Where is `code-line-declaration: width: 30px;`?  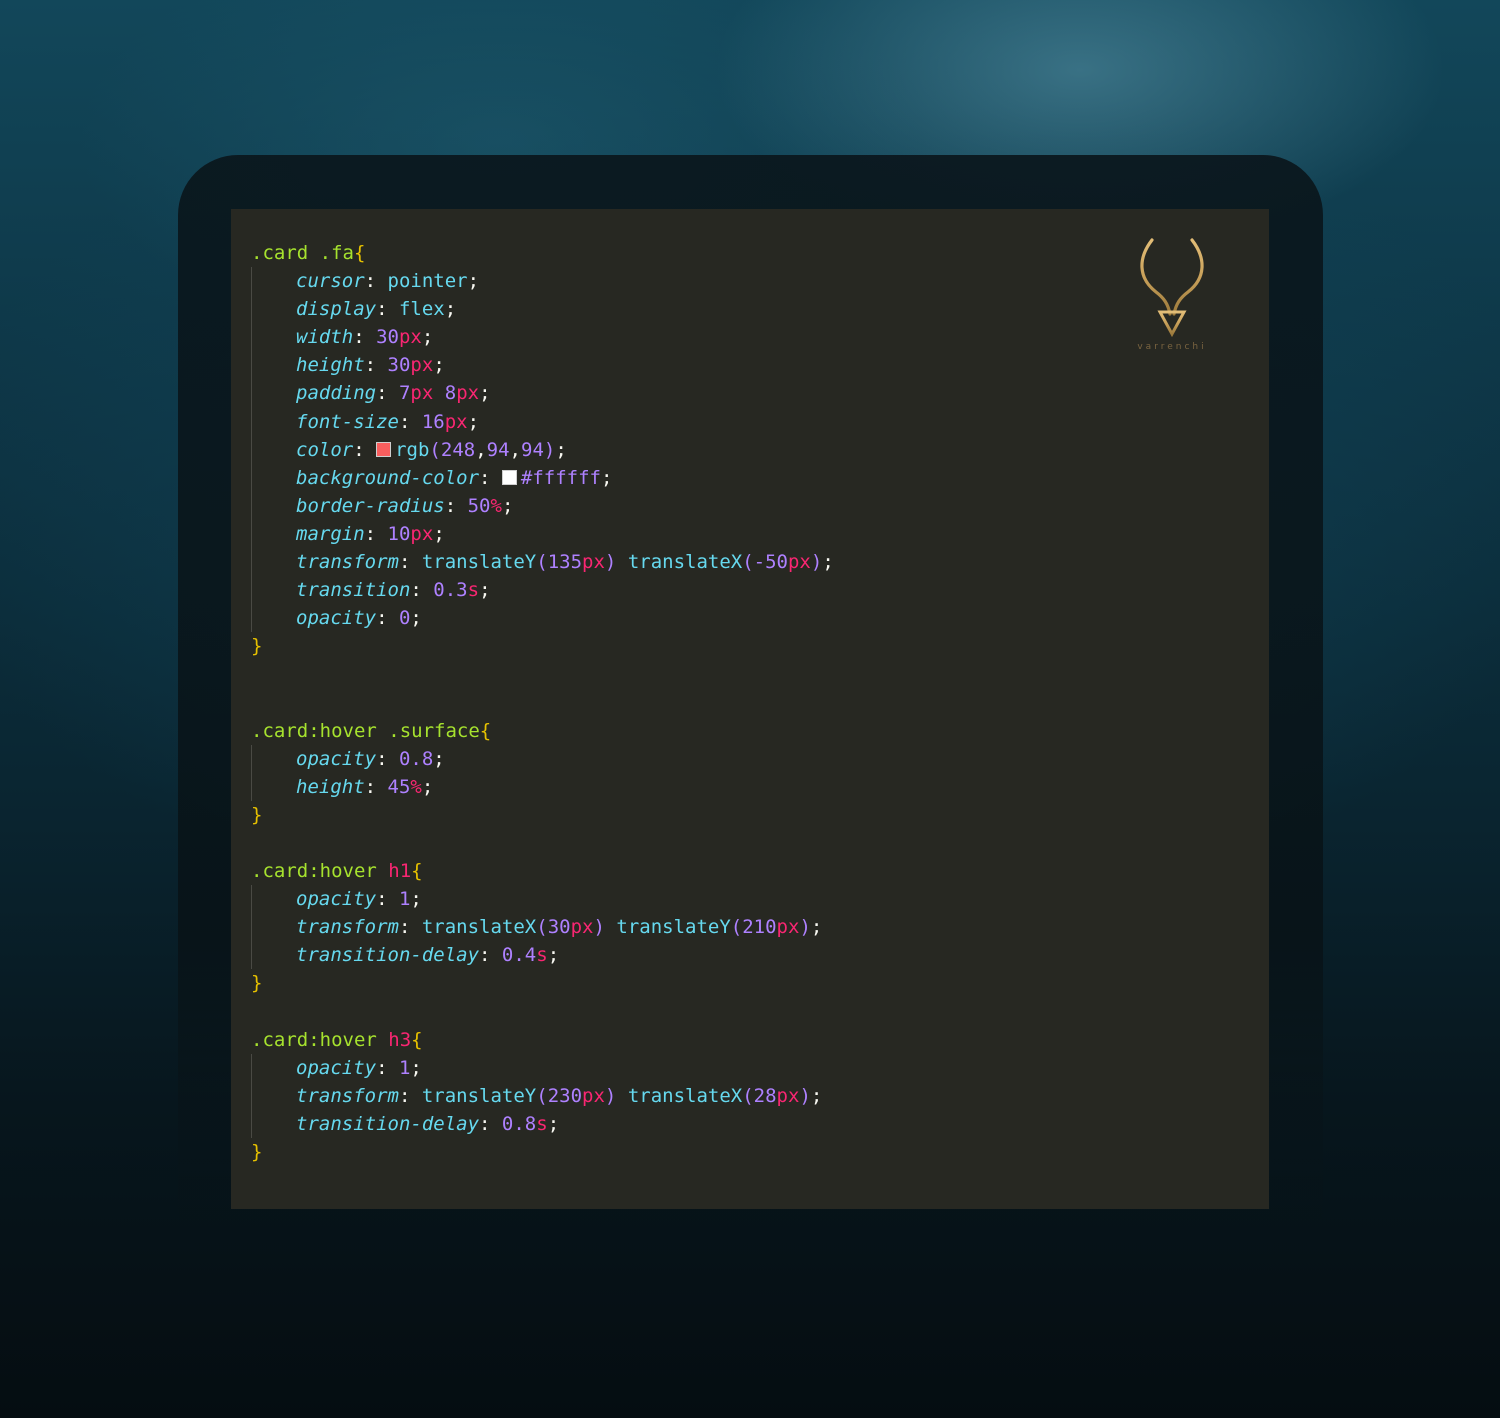
code-line-declaration: width: 30px; is located at coordinates (542, 337).